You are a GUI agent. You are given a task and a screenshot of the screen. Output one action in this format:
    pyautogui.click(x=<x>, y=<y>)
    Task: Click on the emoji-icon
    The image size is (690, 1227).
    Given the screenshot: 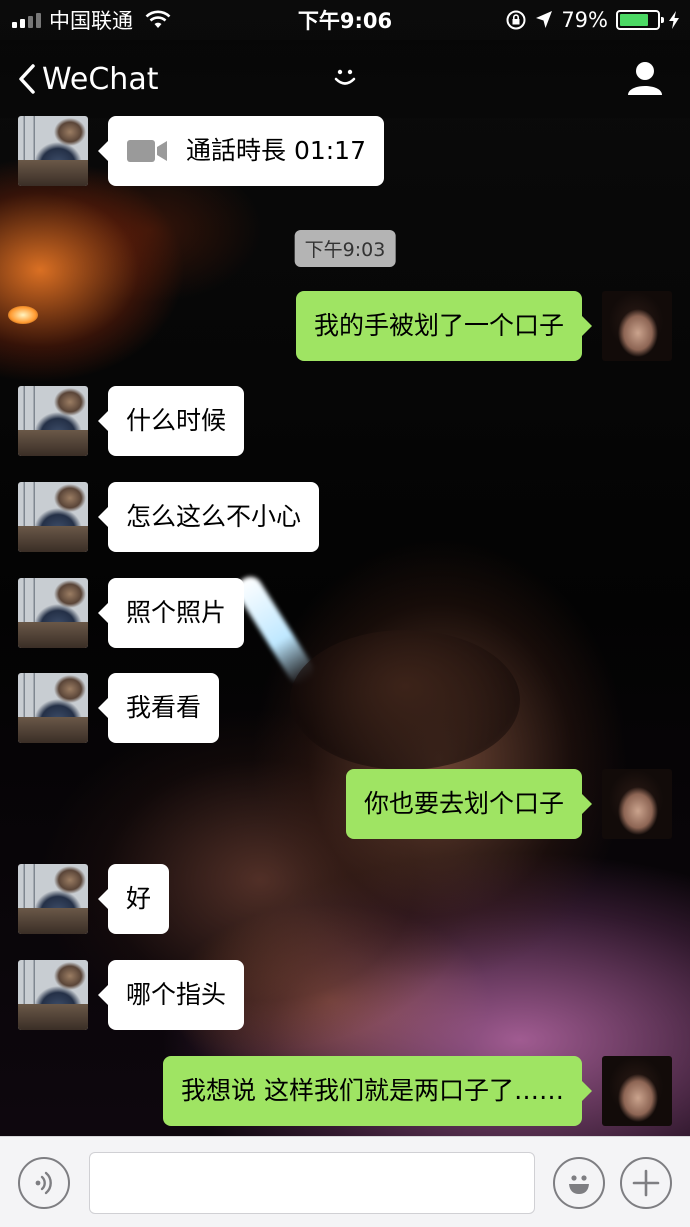 What is the action you would take?
    pyautogui.click(x=579, y=1184)
    